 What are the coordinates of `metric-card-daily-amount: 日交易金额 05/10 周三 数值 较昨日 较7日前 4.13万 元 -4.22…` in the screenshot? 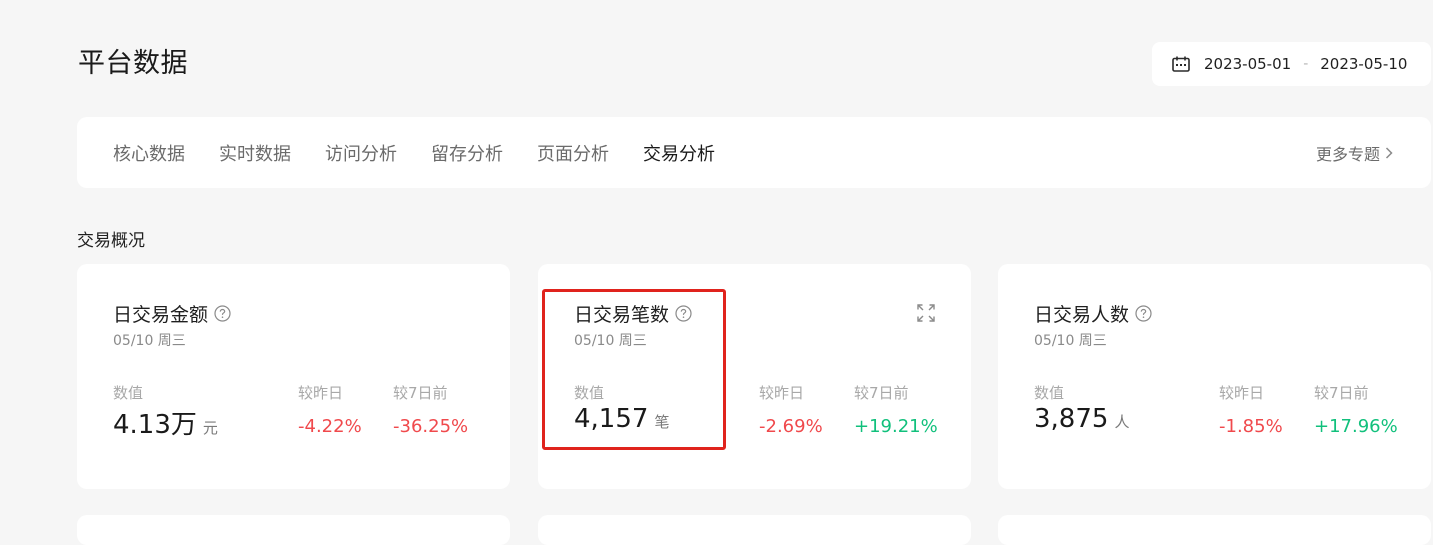 It's located at (293, 376).